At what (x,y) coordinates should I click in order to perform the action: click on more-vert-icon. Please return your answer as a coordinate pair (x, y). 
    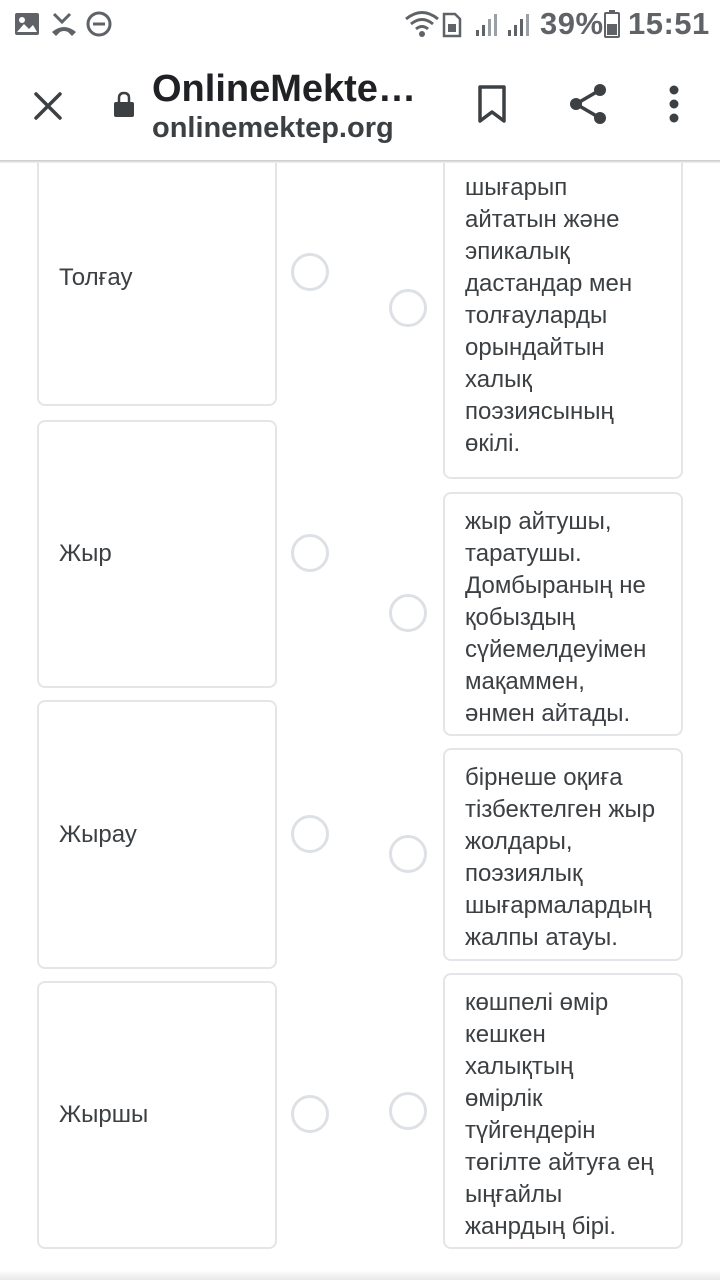
    Looking at the image, I should click on (674, 104).